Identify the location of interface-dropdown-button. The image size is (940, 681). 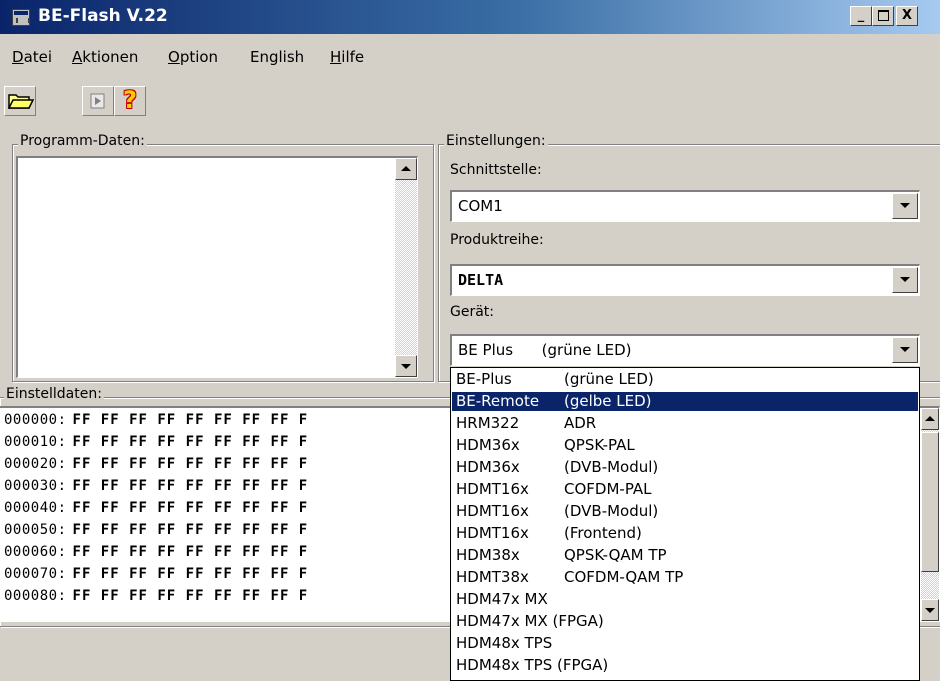
(905, 206).